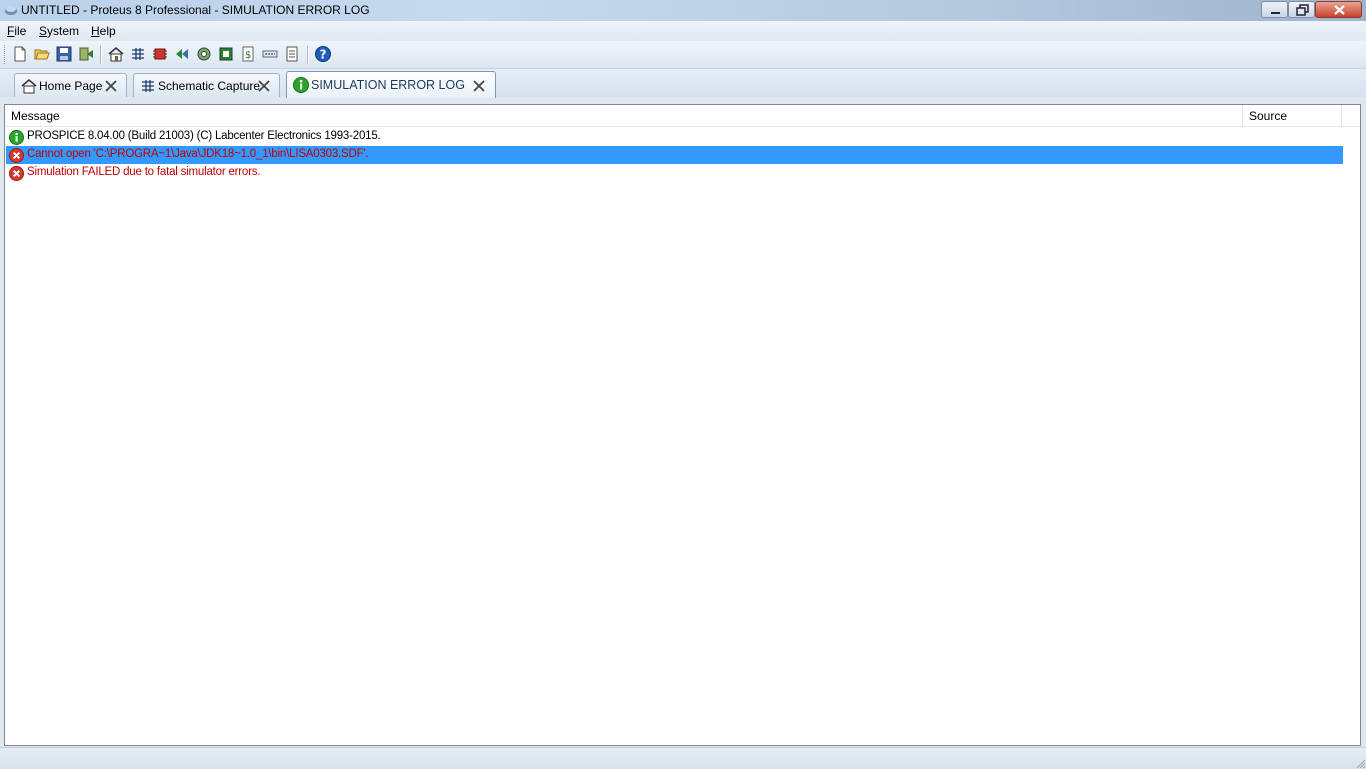 The height and width of the screenshot is (769, 1366). What do you see at coordinates (388, 85) in the screenshot?
I see `tab-label: SIMULATION ERROR LOG` at bounding box center [388, 85].